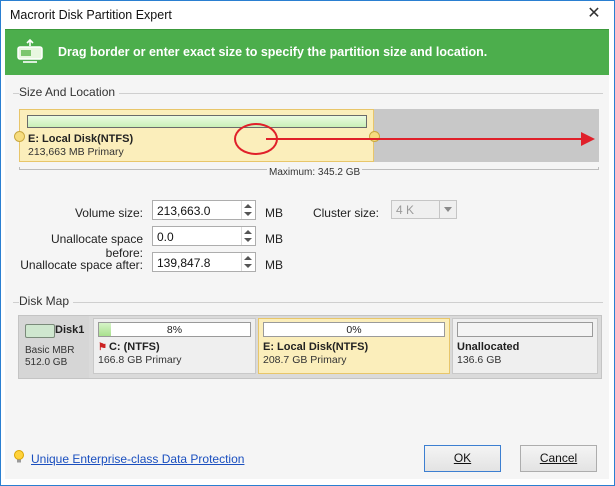 The height and width of the screenshot is (486, 615). Describe the element at coordinates (307, 15) in the screenshot. I see `title-bar: Macrorit Disk Partition Expert ✕` at that location.